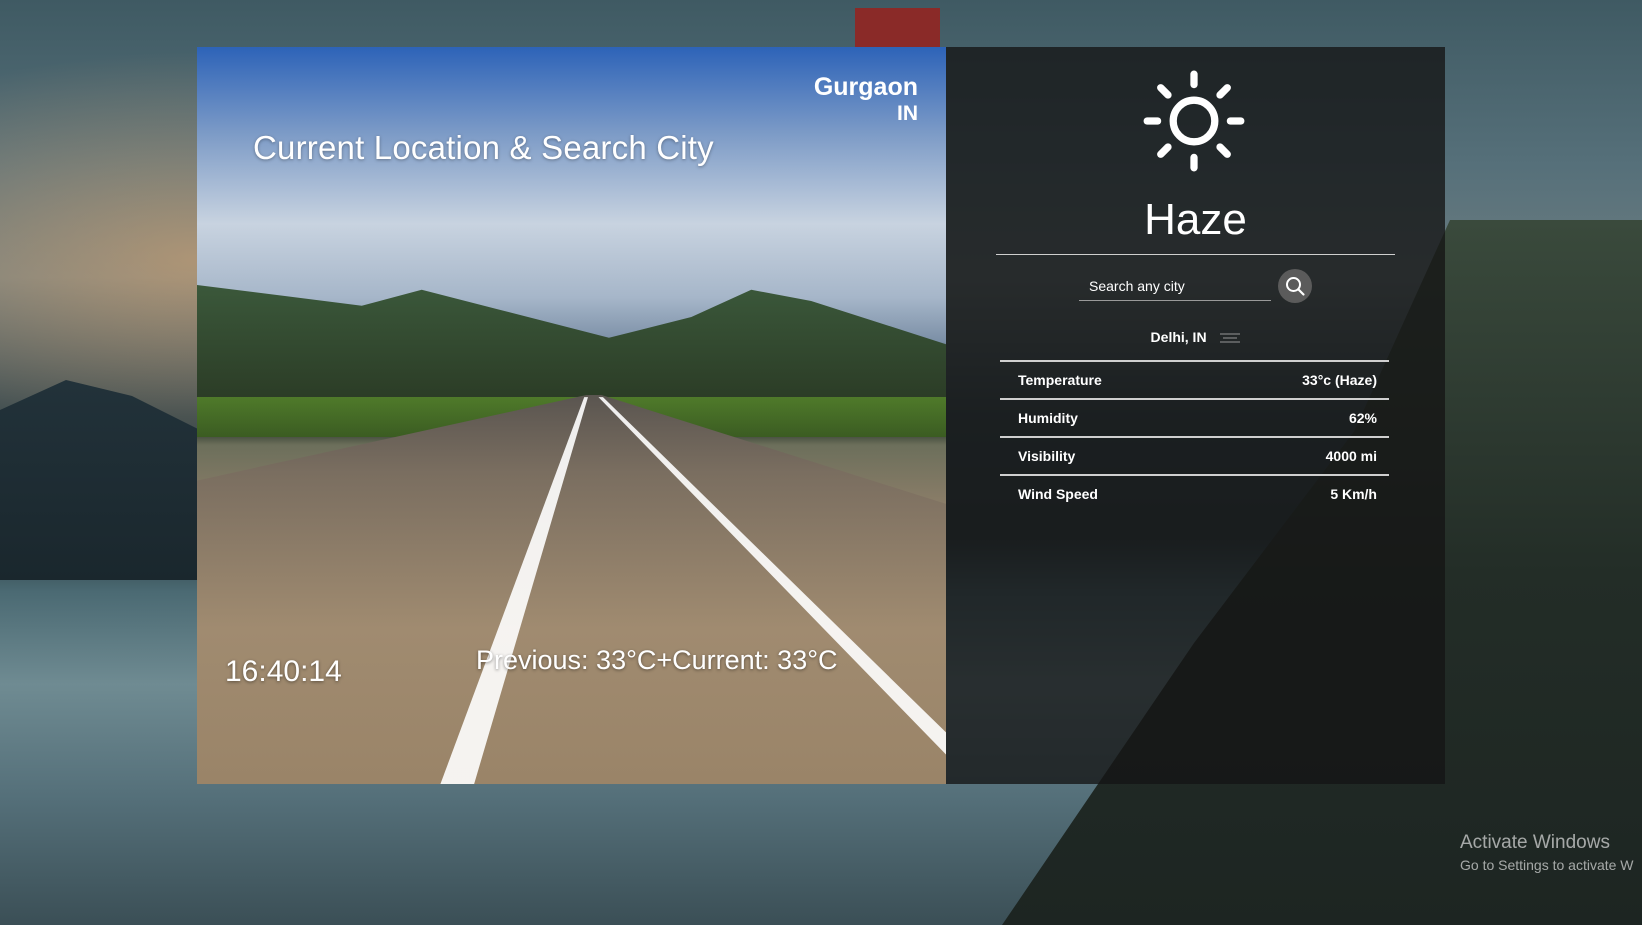 Image resolution: width=1642 pixels, height=925 pixels. I want to click on search-icon, so click(1295, 286).